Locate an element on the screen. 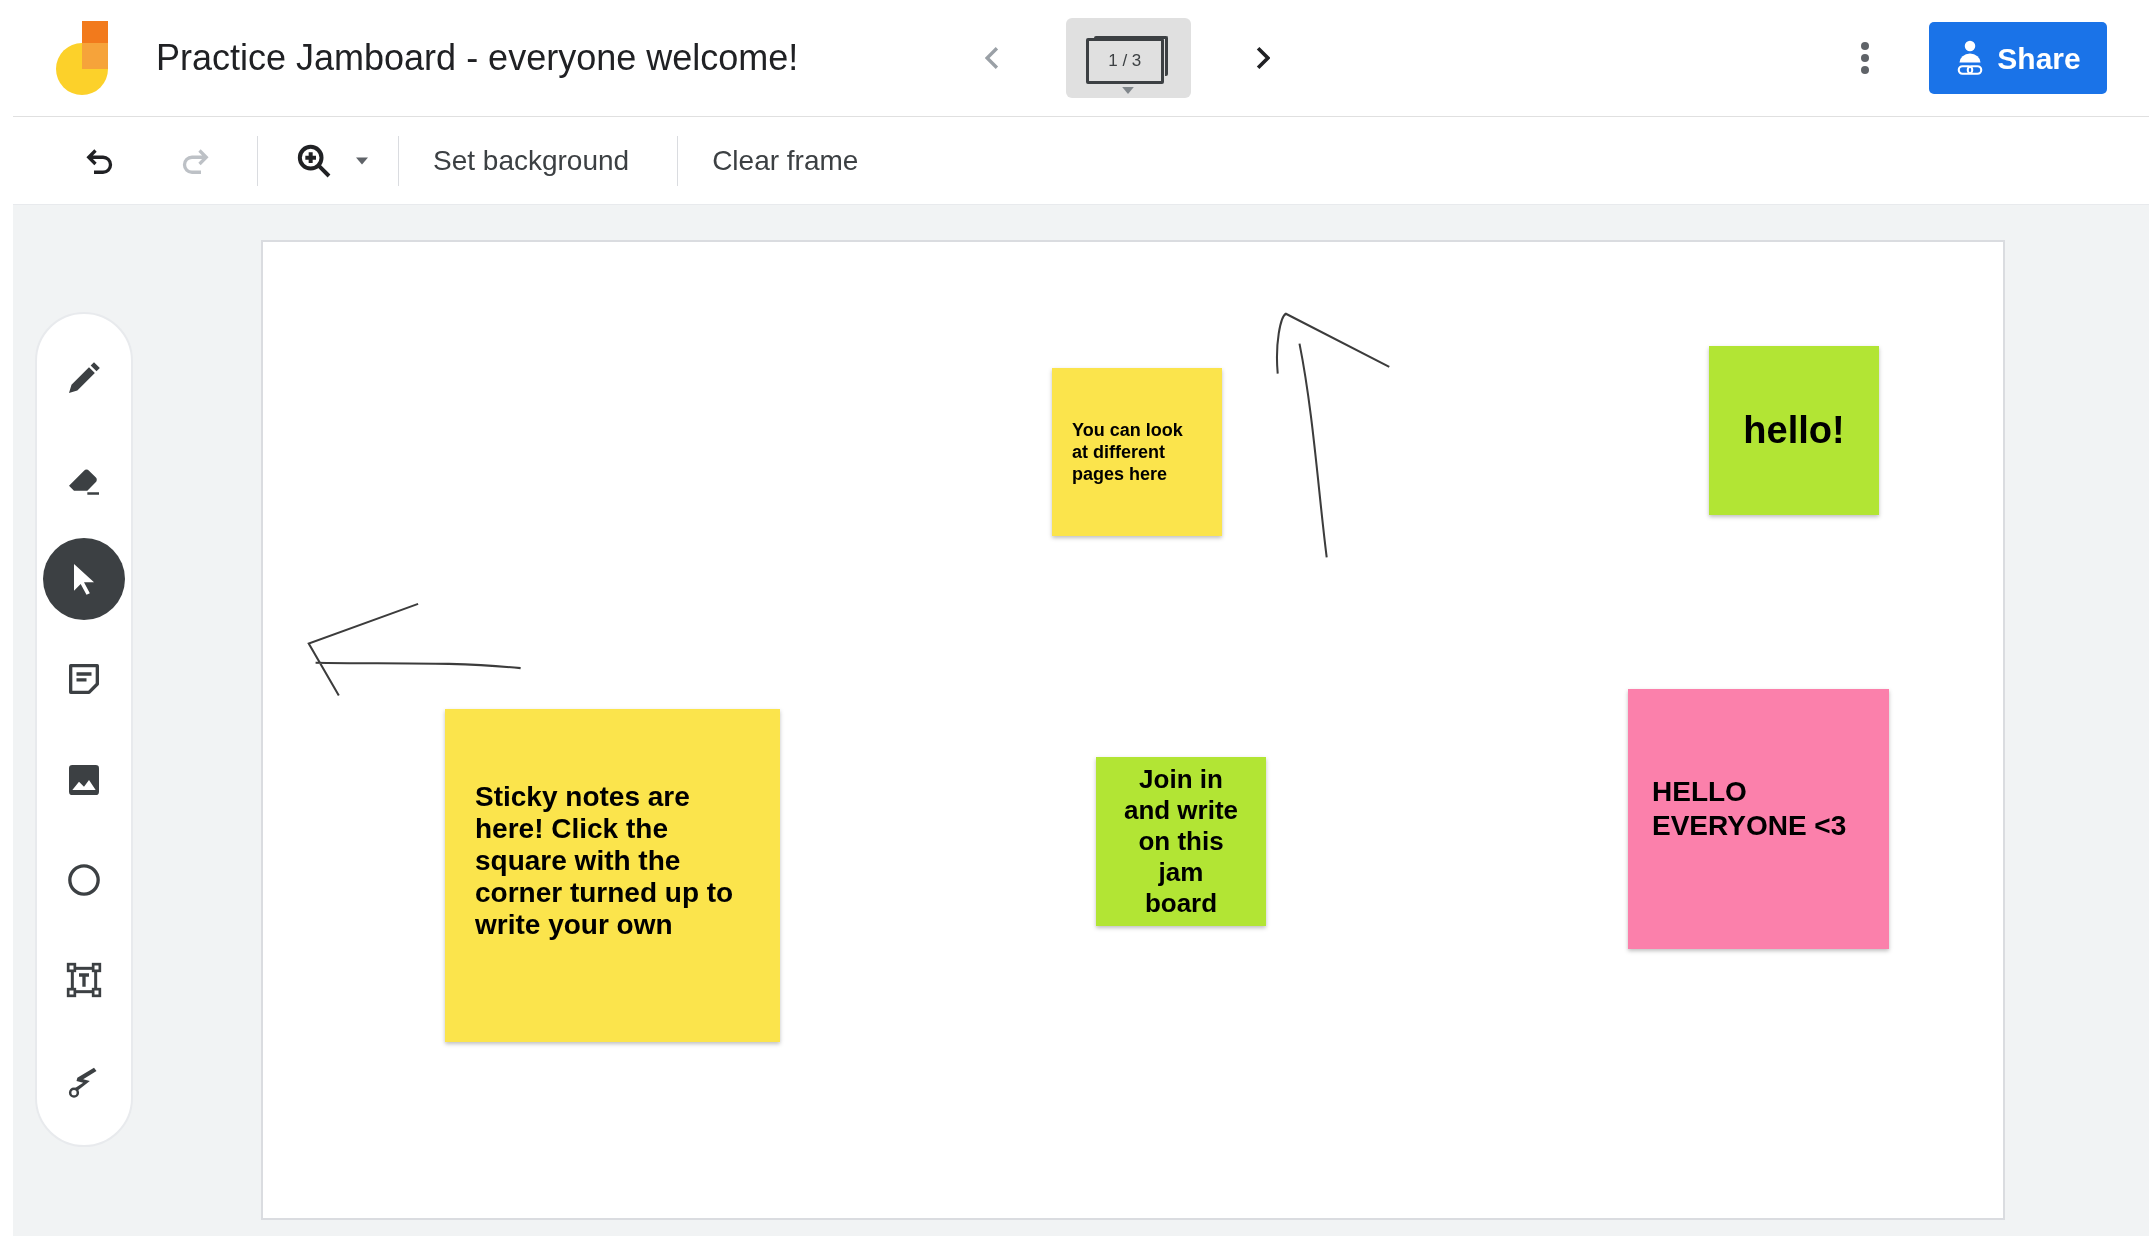 The width and height of the screenshot is (2149, 1236). frame-navigator: 1 / 3 is located at coordinates (1129, 58).